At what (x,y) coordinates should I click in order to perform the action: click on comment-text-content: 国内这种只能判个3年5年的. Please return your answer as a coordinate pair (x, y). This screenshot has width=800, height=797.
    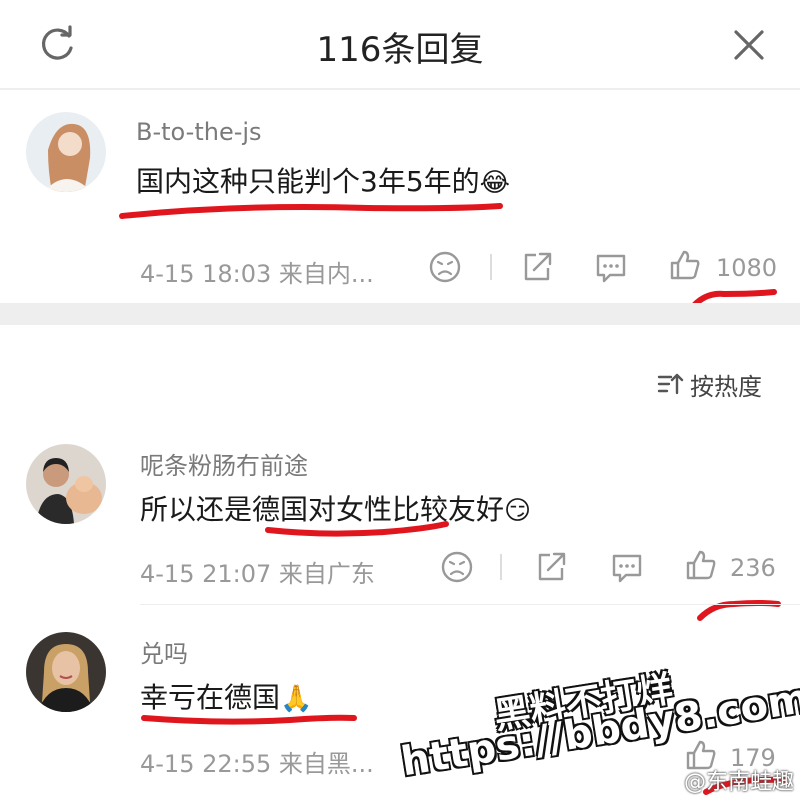
    Looking at the image, I should click on (308, 181).